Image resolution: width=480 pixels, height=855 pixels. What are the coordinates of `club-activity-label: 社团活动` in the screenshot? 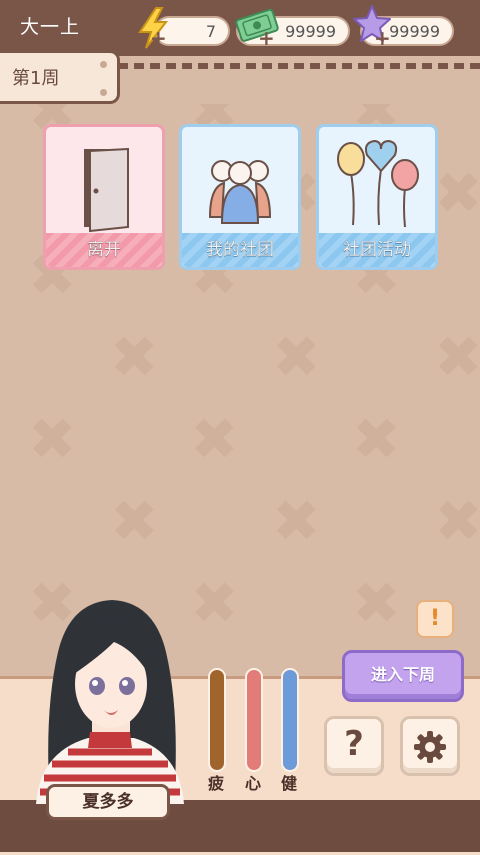 It's located at (377, 250).